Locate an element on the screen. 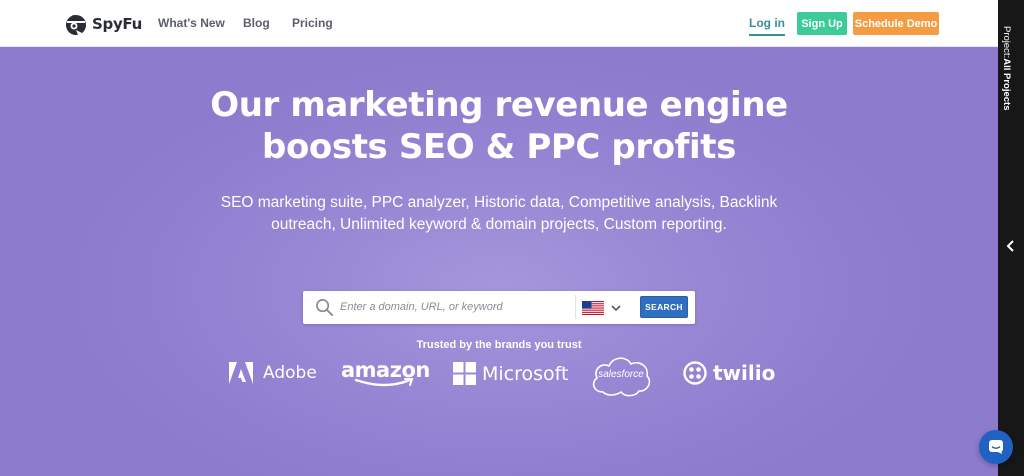  project-selector-label: Project:All Projects is located at coordinates (1006, 68).